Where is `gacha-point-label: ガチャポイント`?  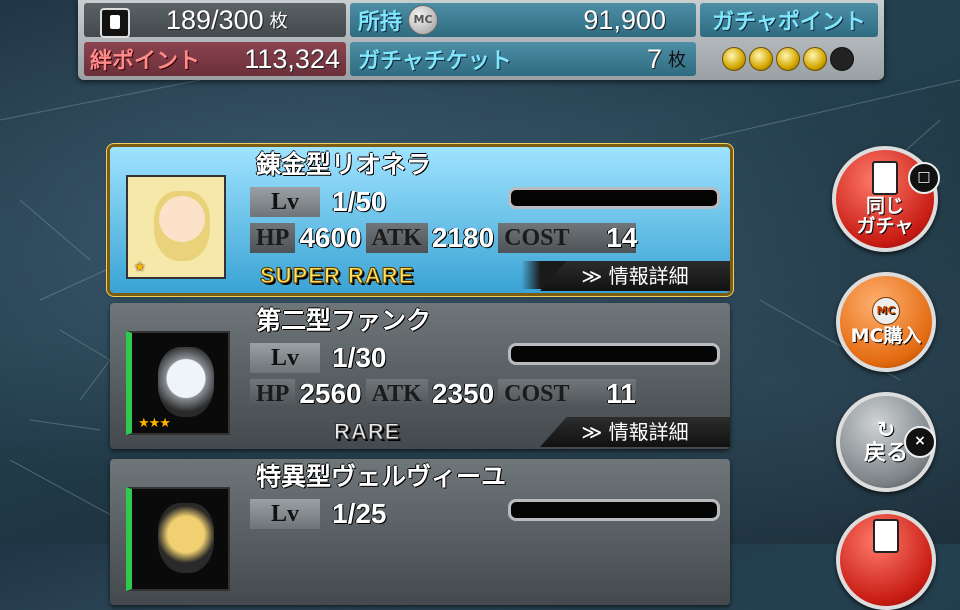
gacha-point-label: ガチャポイント is located at coordinates (789, 22).